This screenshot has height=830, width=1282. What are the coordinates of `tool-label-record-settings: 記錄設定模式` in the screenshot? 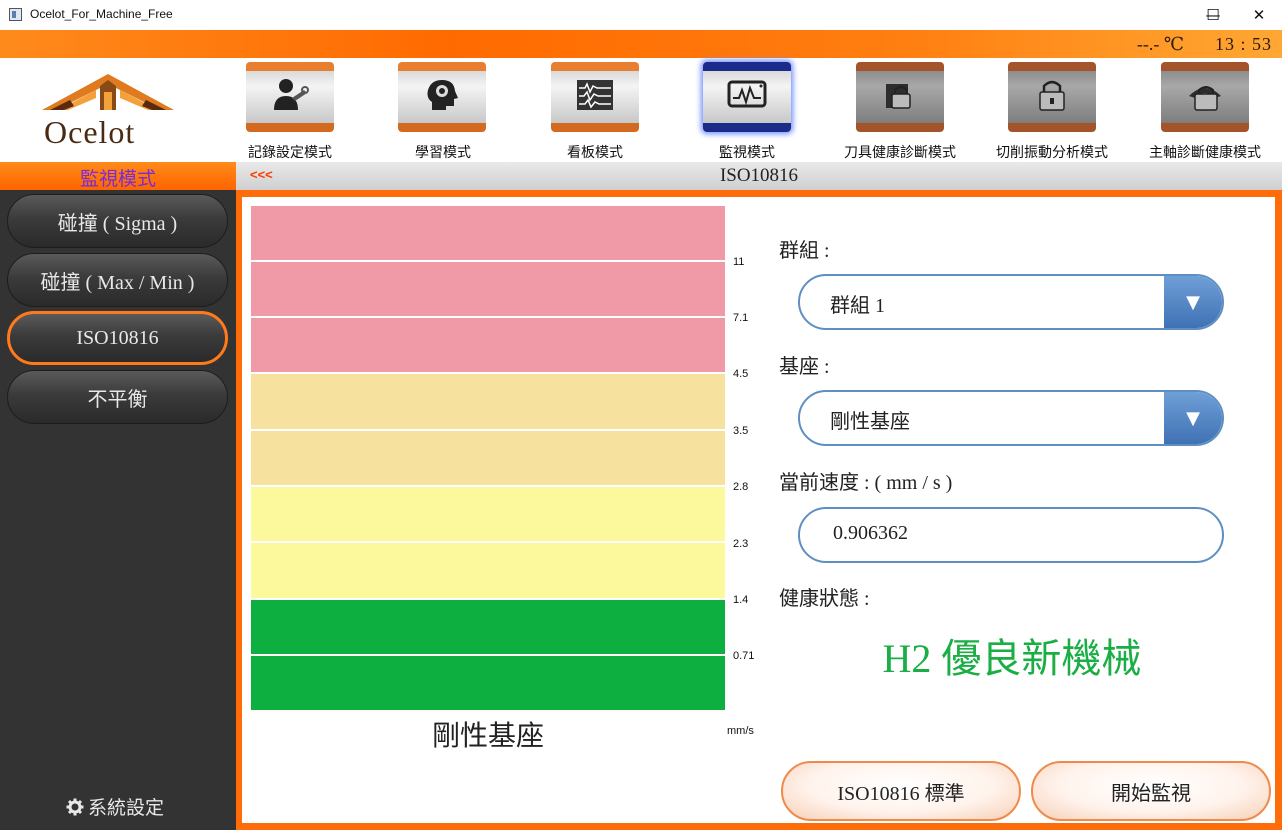 It's located at (290, 153).